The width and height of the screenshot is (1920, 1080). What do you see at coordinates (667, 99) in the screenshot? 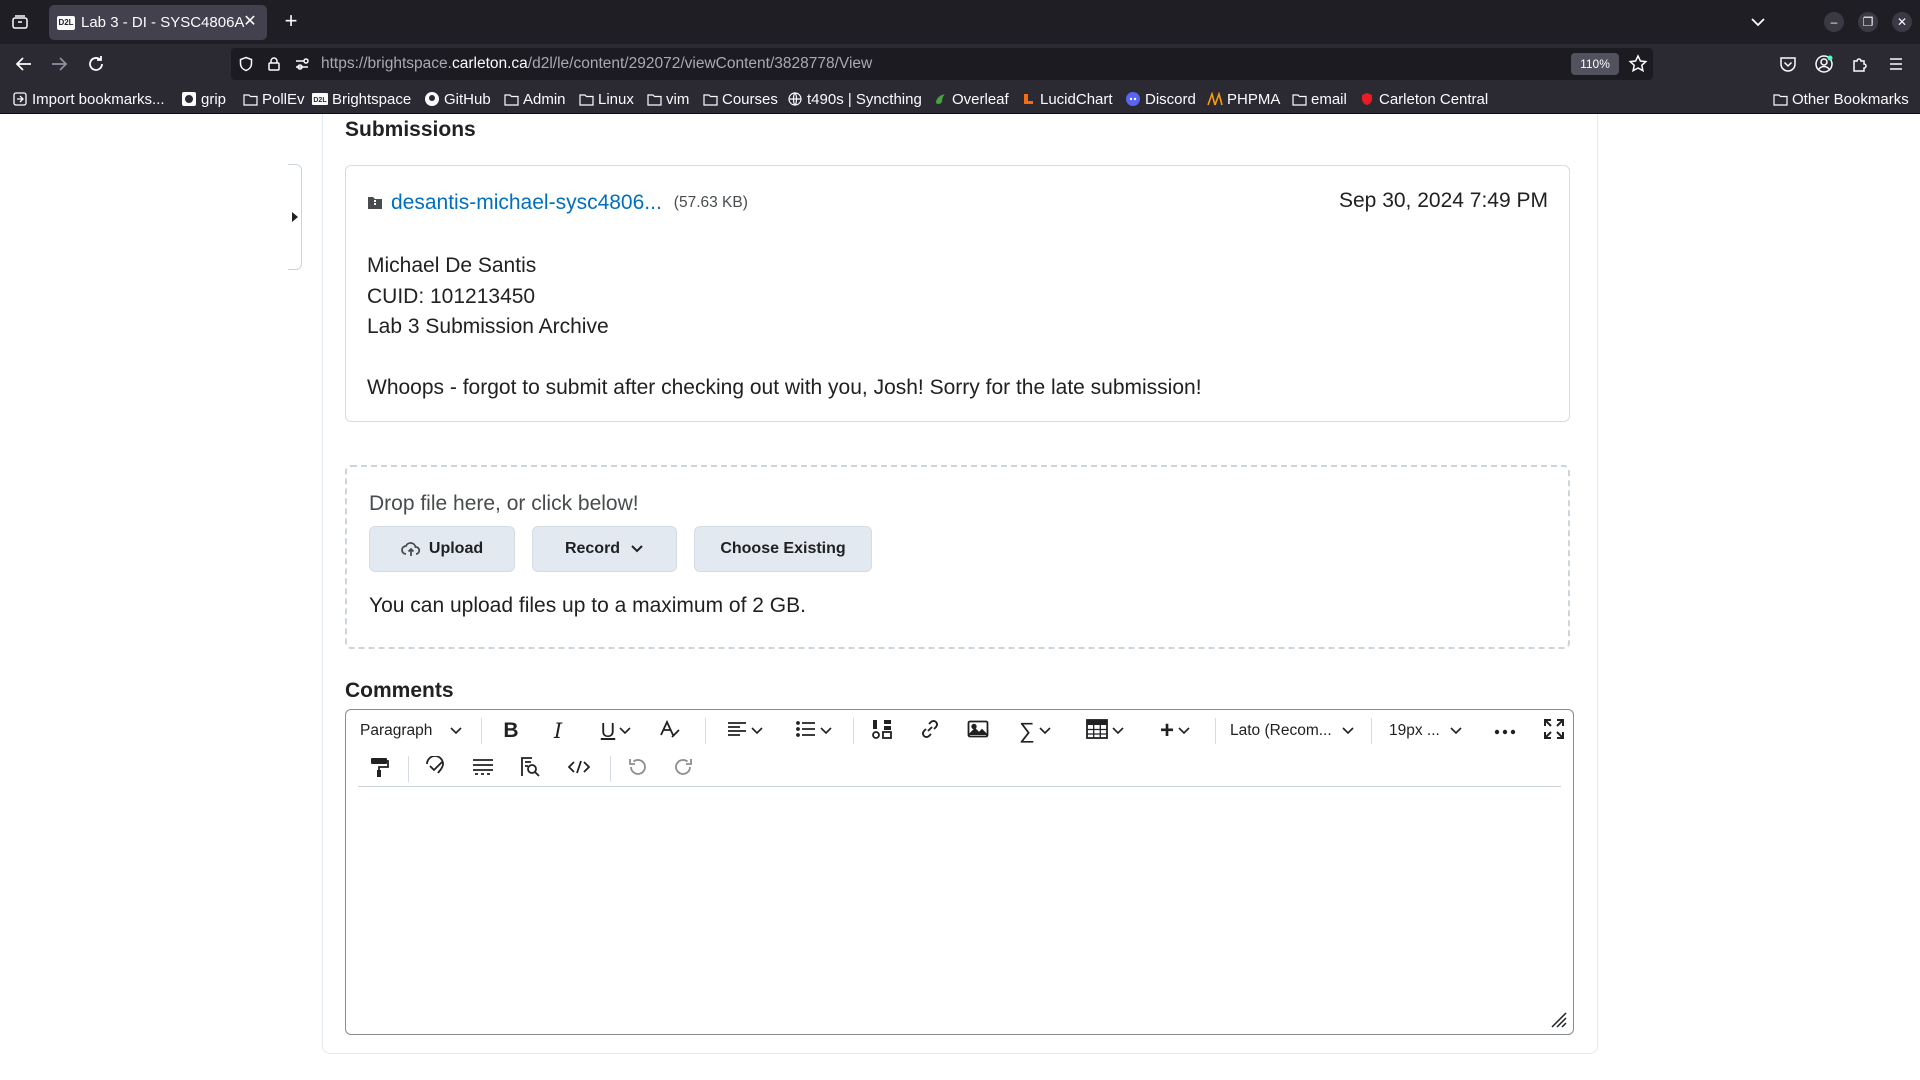
I see `bookmark-vim: vim` at bounding box center [667, 99].